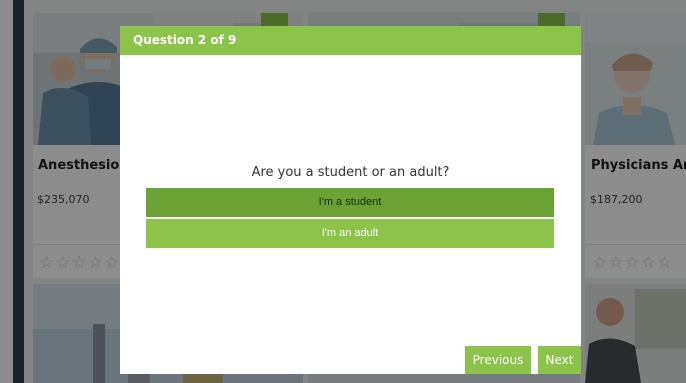  Describe the element at coordinates (350, 172) in the screenshot. I see `question-text: Are you a student or an adult?` at that location.